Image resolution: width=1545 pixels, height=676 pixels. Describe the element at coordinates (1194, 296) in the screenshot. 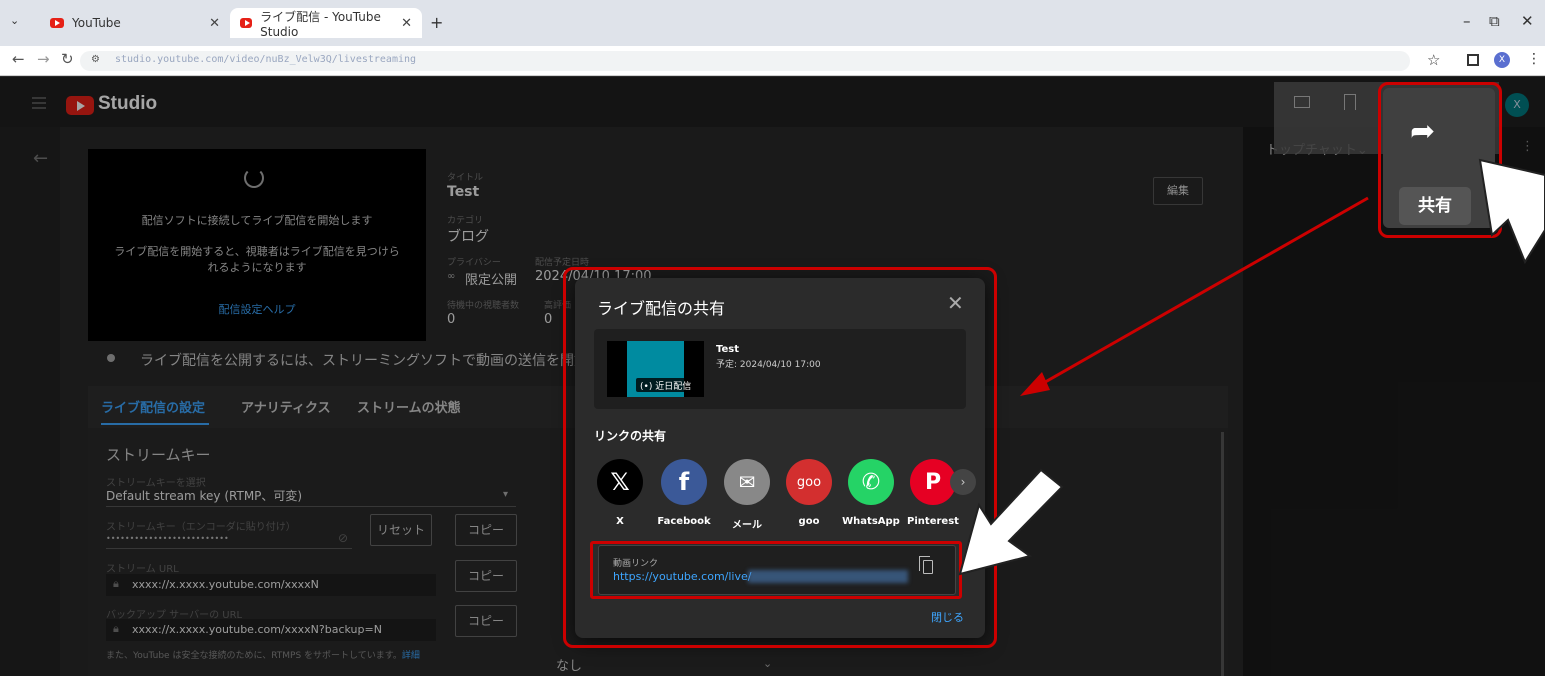

I see `red-pointer-arrow` at that location.